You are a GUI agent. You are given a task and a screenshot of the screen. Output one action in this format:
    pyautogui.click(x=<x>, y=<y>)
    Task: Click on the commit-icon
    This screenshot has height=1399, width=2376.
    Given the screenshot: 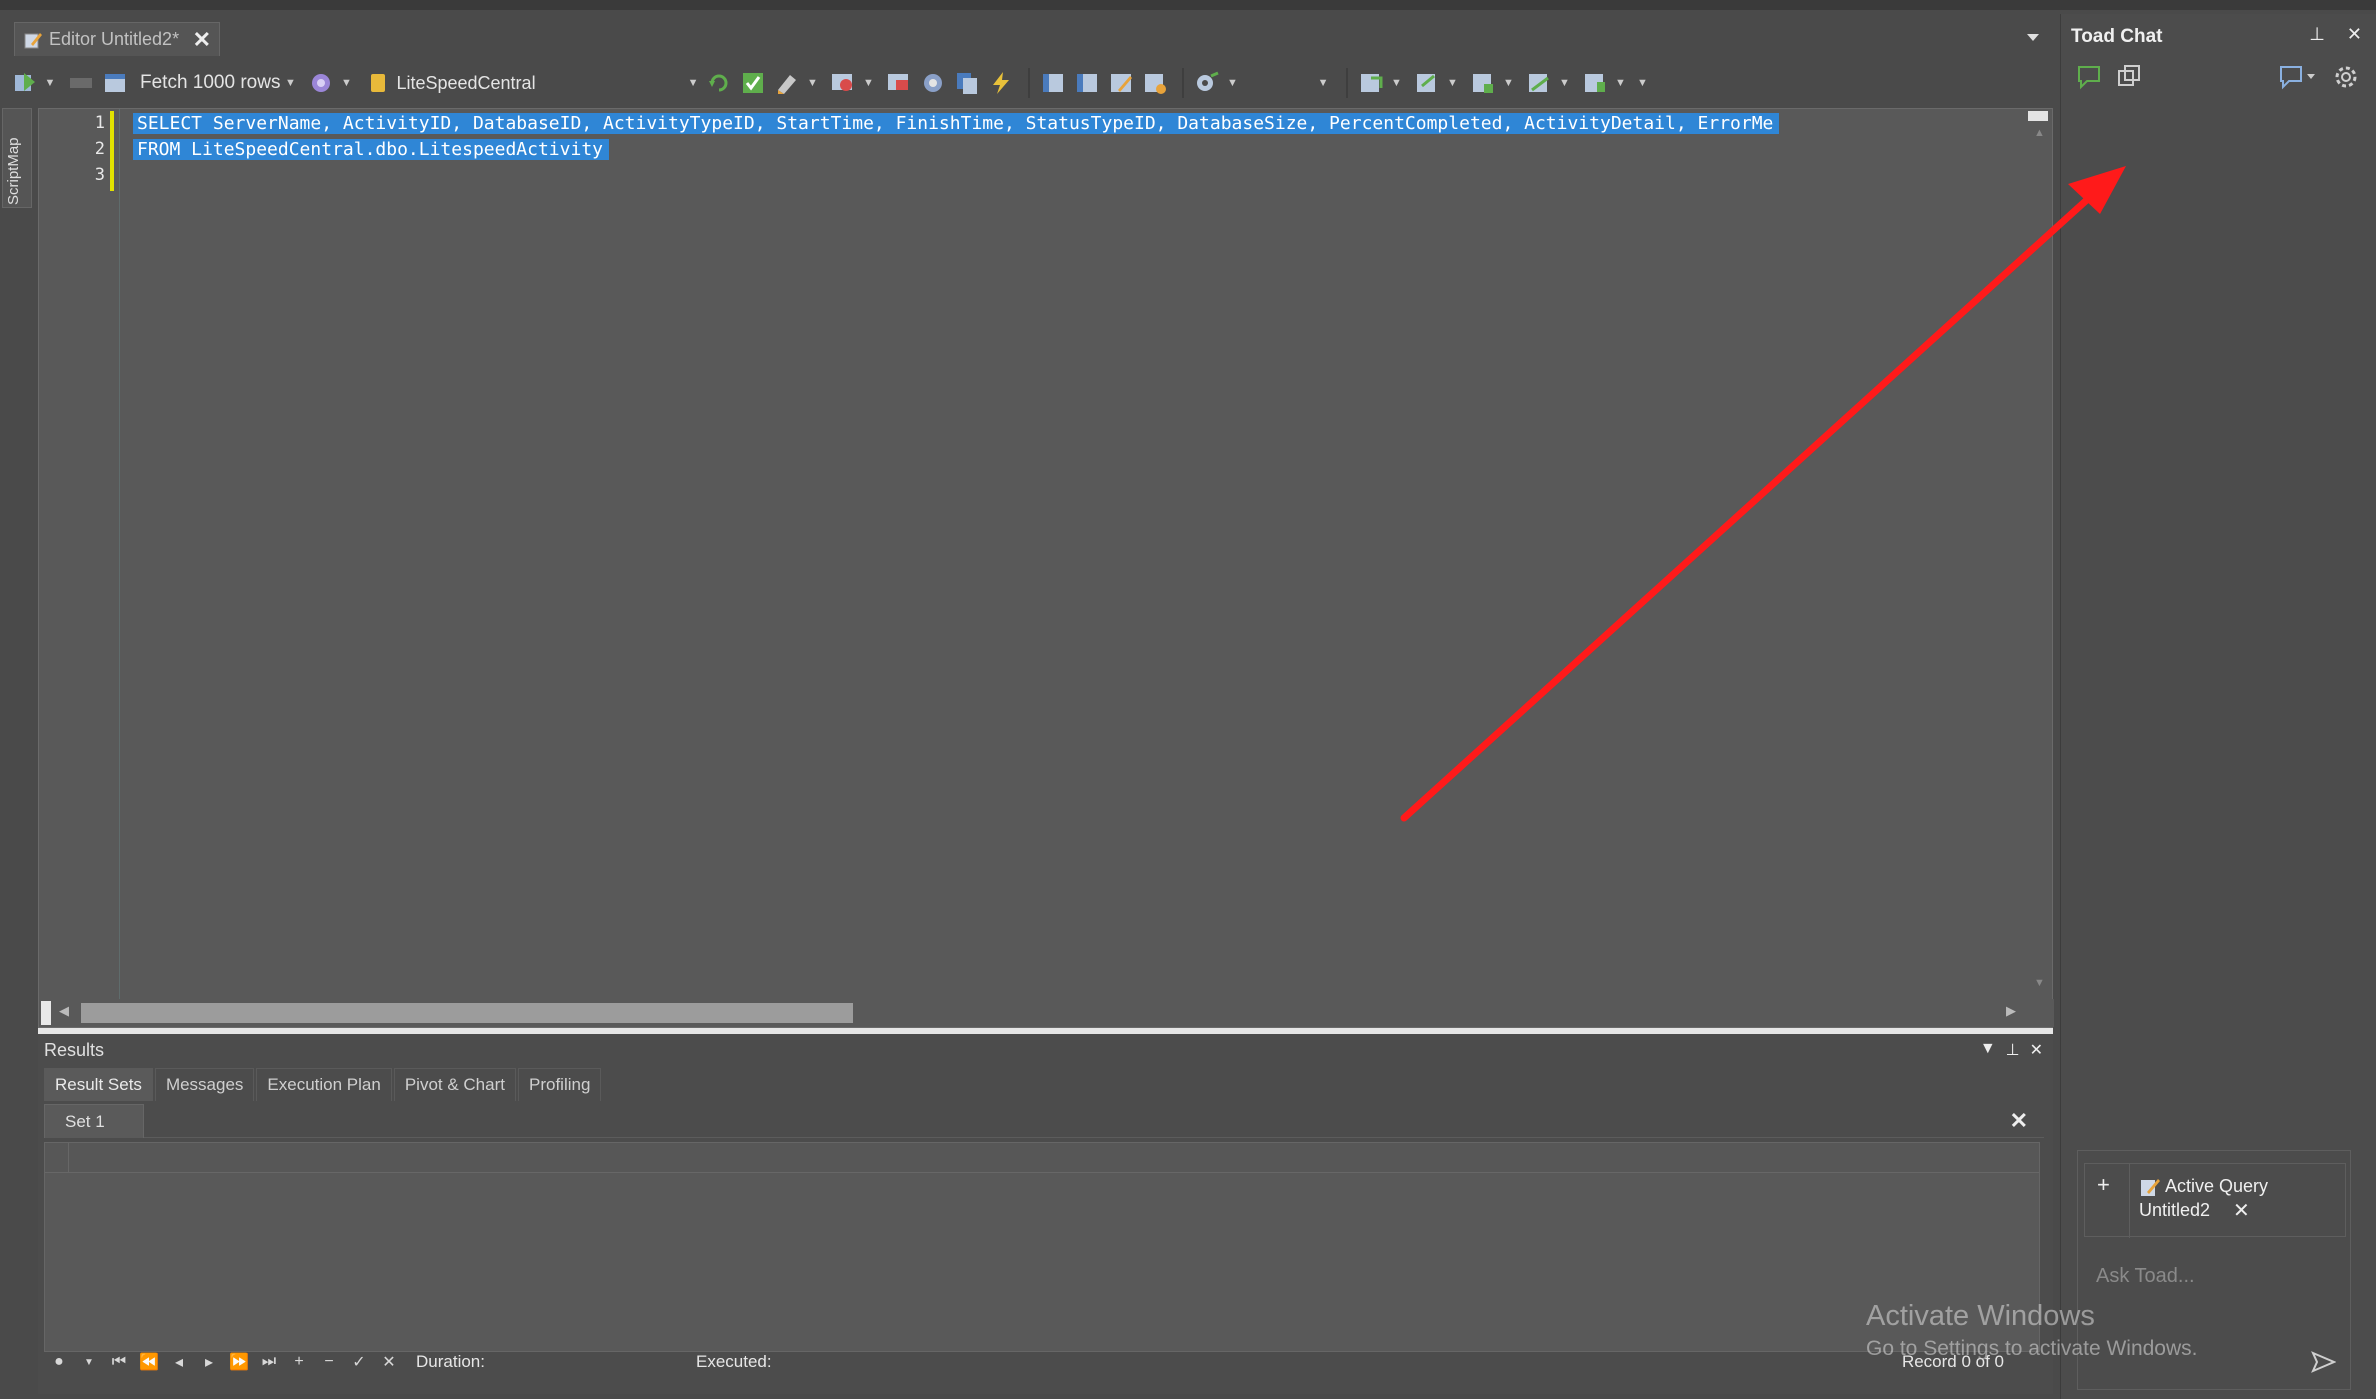 What is the action you would take?
    pyautogui.click(x=753, y=83)
    